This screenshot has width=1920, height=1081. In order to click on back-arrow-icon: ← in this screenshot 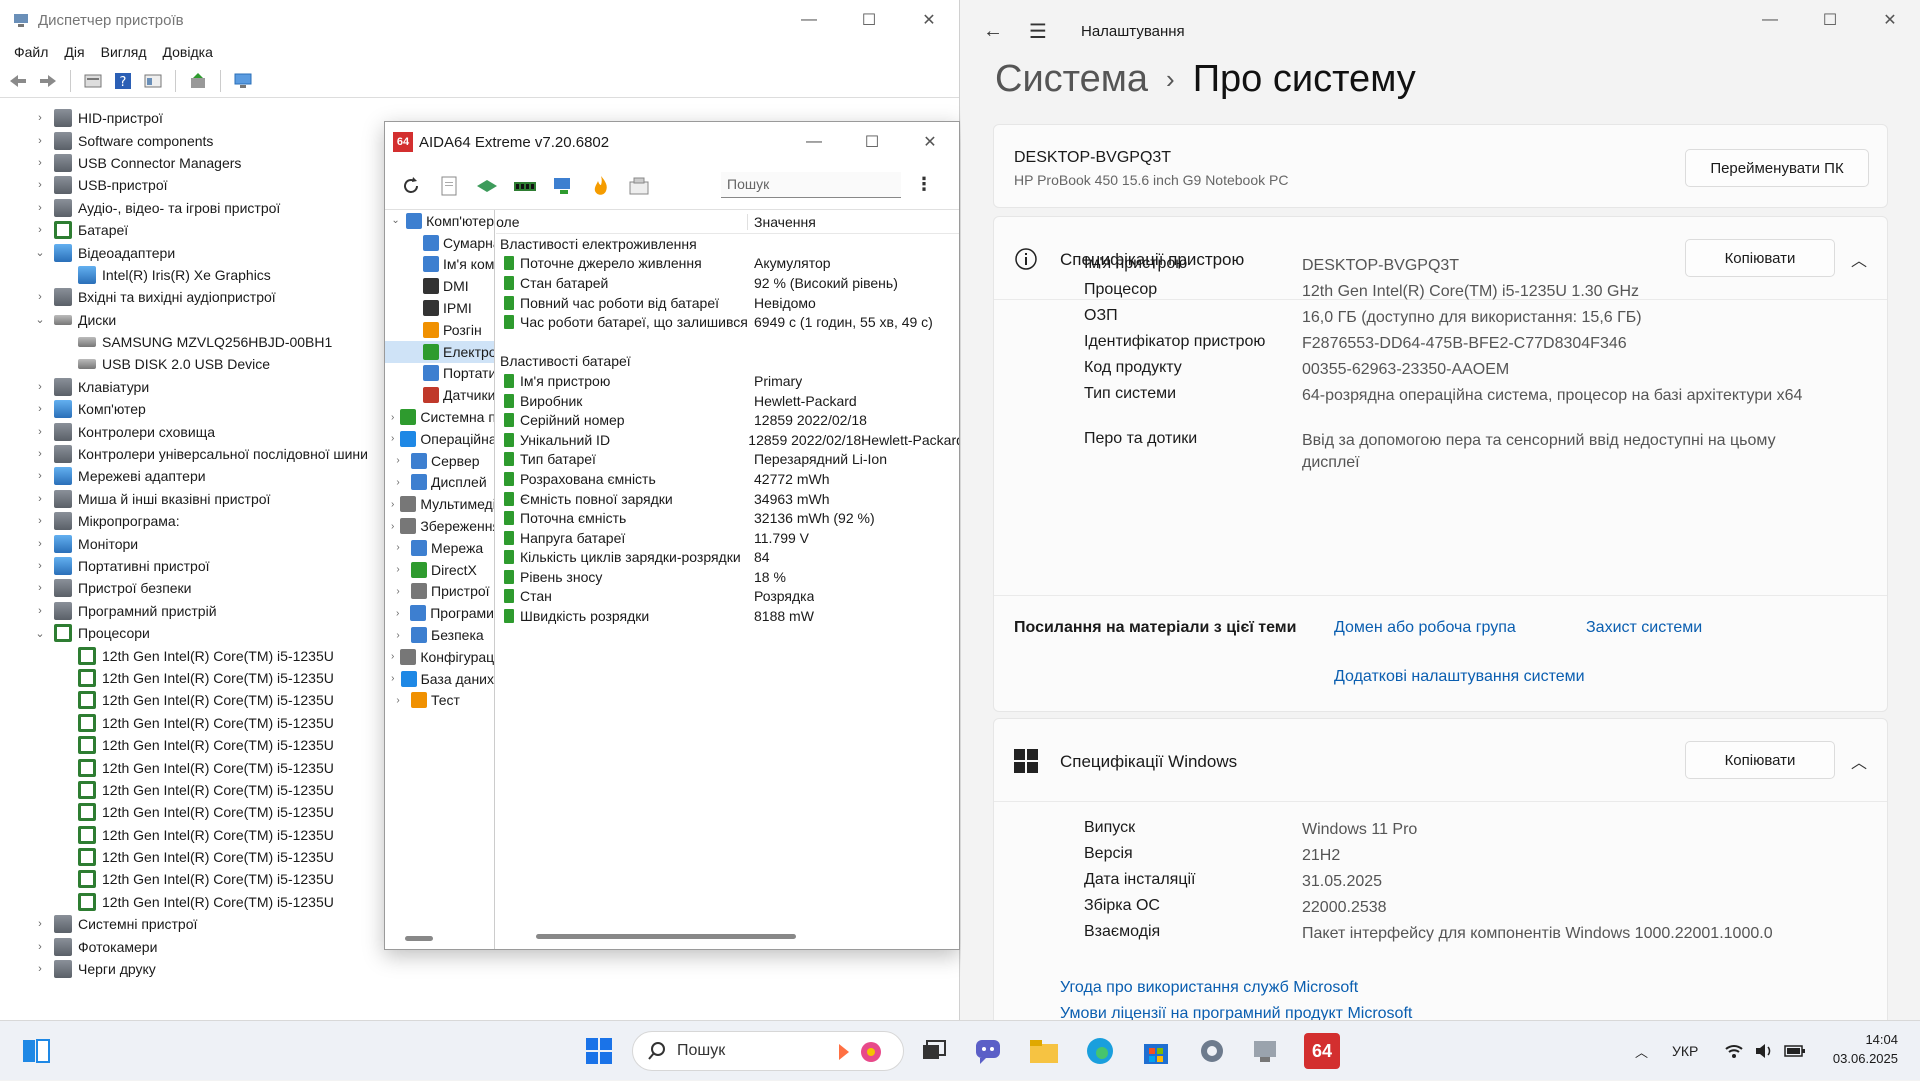, I will do `click(1003, 31)`.